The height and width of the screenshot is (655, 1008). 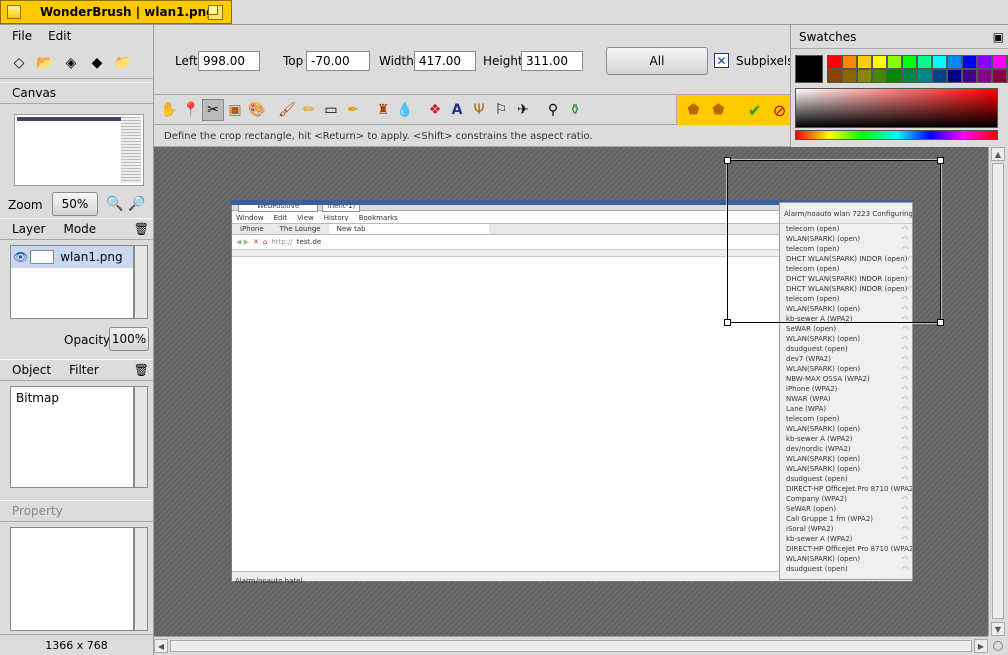 I want to click on vertical-scrollbar: ▲ ▼, so click(x=998, y=391).